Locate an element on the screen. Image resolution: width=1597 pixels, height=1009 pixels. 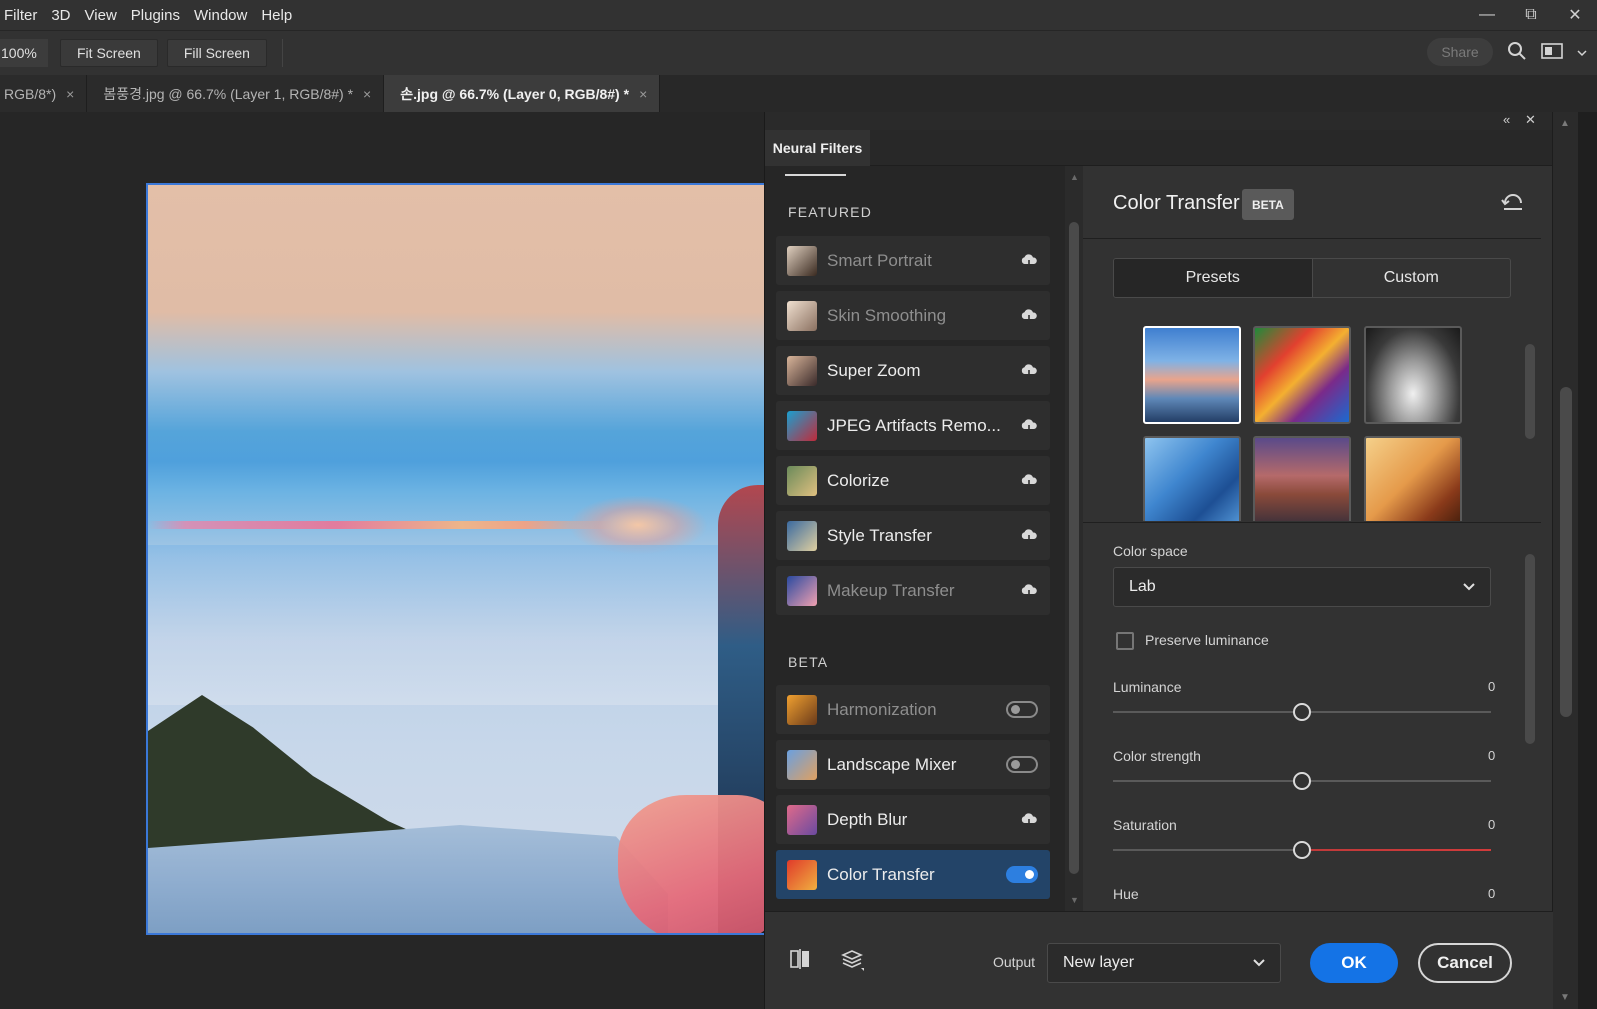
document-tab-label: 봄풍경.jpg @ 66.7% (Layer 1, RGB/8#) * is located at coordinates (228, 93).